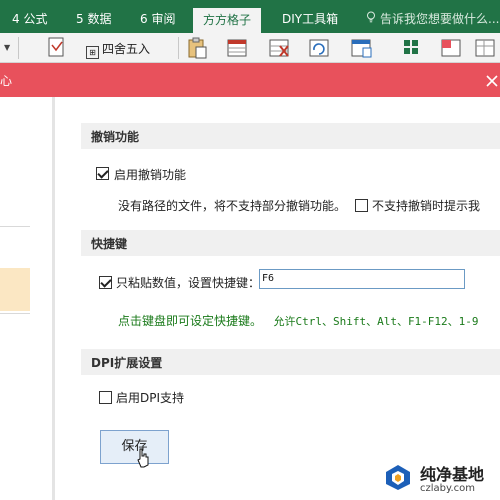 This screenshot has width=500, height=500. Describe the element at coordinates (250, 48) in the screenshot. I see `ribbon-body: ▼ ⊞ 四舍五入` at that location.